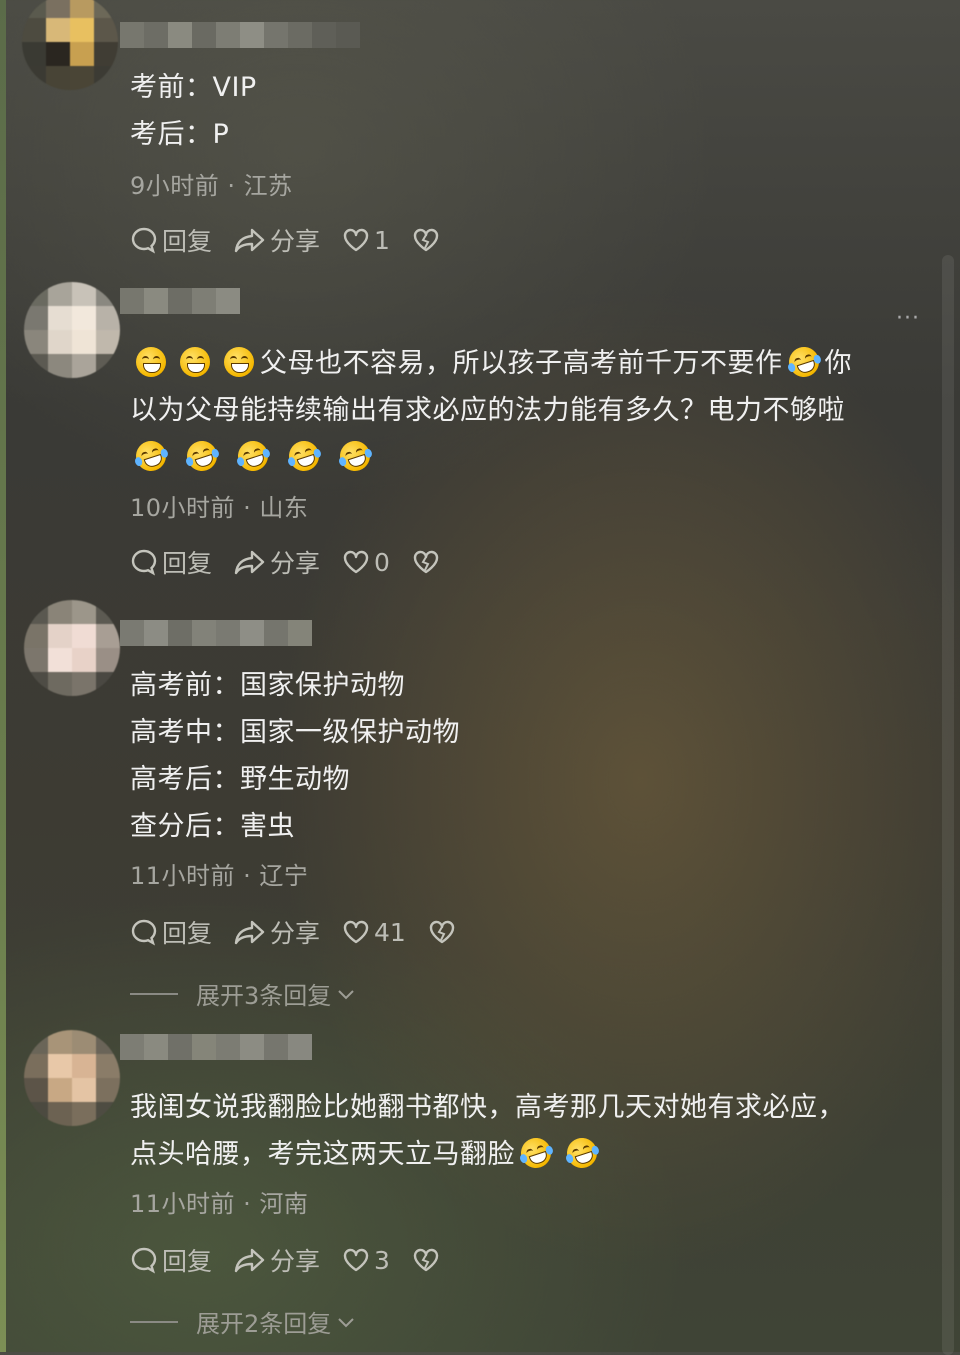 The width and height of the screenshot is (960, 1355). What do you see at coordinates (515, 756) in the screenshot?
I see `comment-text: 高考前：国家保护动物 高考中：国家一级保护动物 高考后：野生动物 查分后：害虫` at bounding box center [515, 756].